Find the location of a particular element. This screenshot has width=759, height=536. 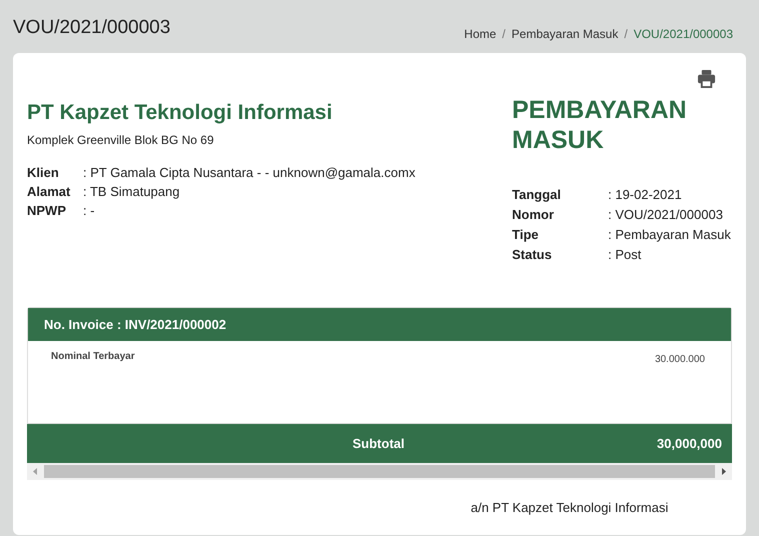

subtotal-value: 30,000,000 is located at coordinates (689, 443).